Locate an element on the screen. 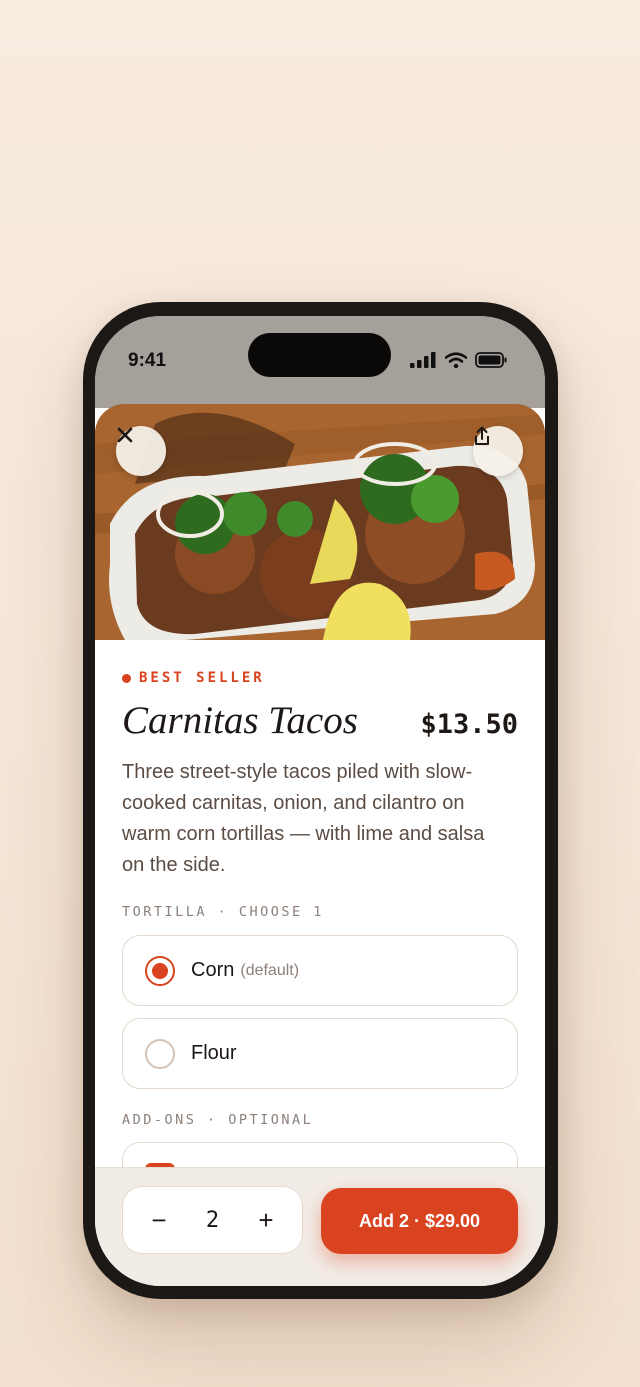 Image resolution: width=640 pixels, height=1387 pixels. add-to-cart-button: Add 2 · $29.00 is located at coordinates (419, 1221).